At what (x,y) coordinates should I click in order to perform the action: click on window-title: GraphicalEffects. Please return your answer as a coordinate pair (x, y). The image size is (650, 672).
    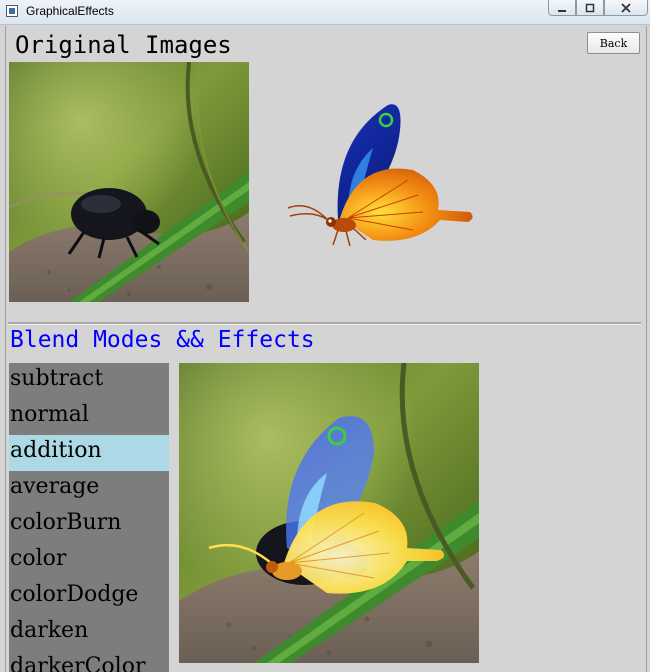
    Looking at the image, I should click on (70, 11).